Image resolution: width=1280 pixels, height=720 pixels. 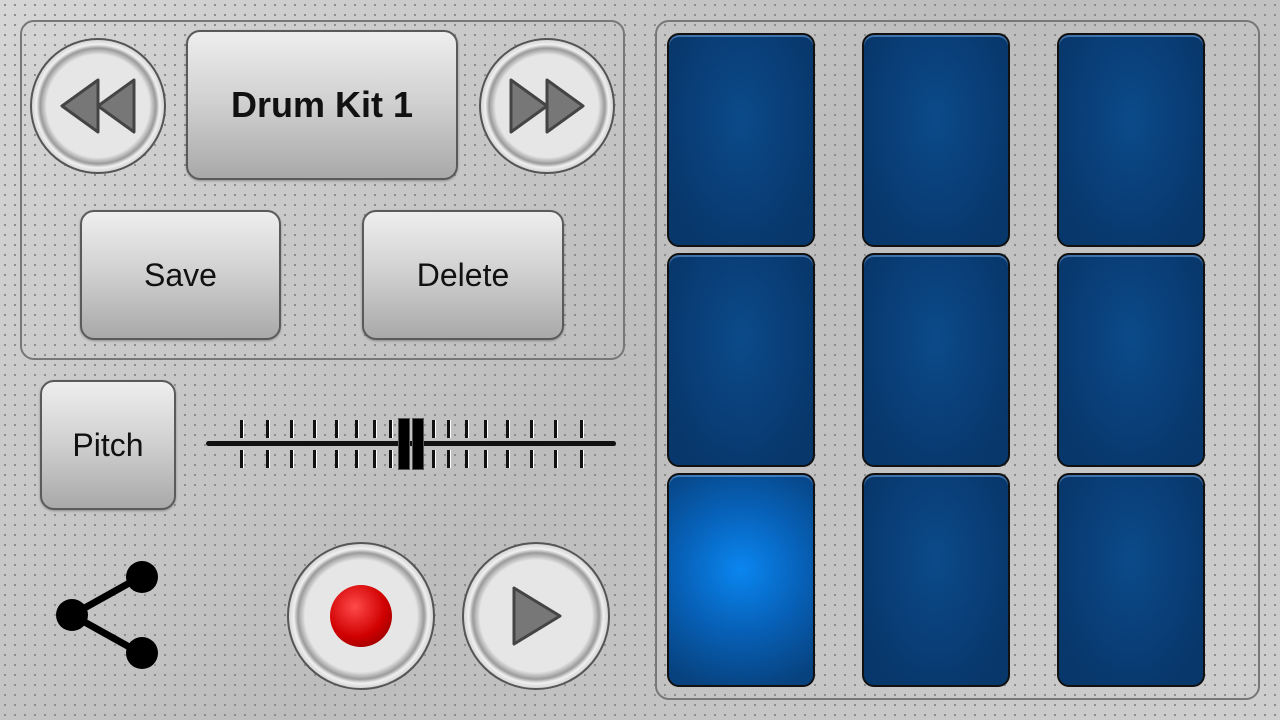 I want to click on rewind-icon, so click(x=98, y=106).